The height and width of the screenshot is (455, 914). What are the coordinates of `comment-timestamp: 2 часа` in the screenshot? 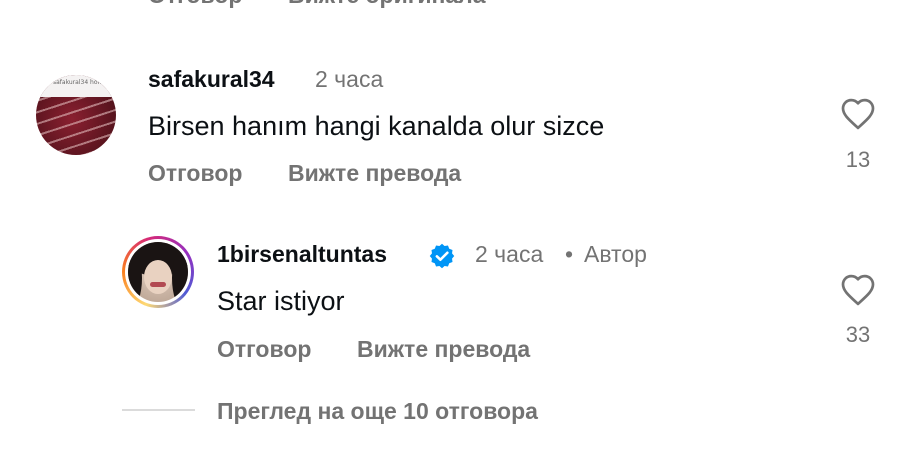 It's located at (349, 79).